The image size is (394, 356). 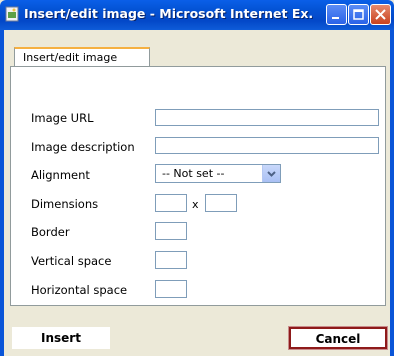 I want to click on dimensions-separator: x, so click(x=195, y=204).